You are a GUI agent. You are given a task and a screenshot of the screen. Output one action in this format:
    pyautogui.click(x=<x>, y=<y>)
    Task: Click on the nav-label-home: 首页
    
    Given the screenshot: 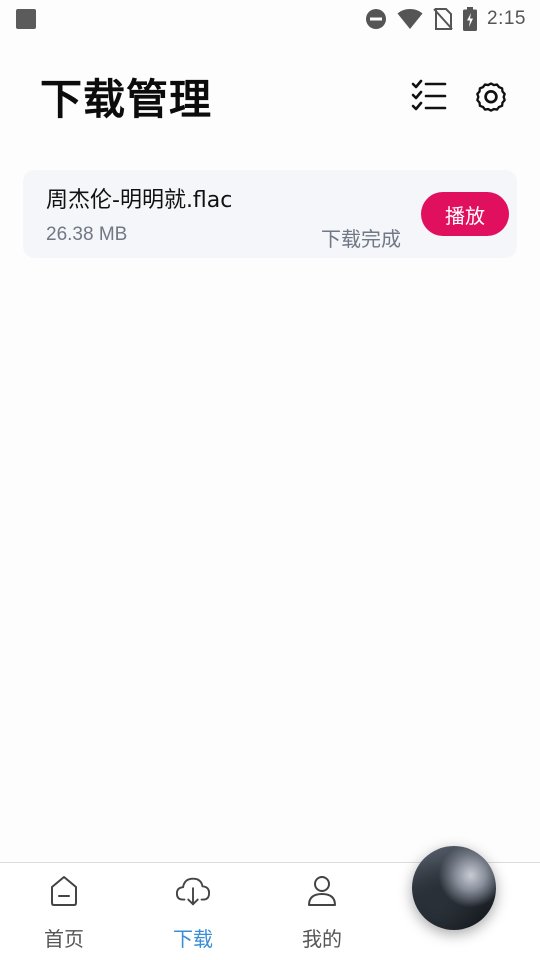 What is the action you would take?
    pyautogui.click(x=64, y=939)
    